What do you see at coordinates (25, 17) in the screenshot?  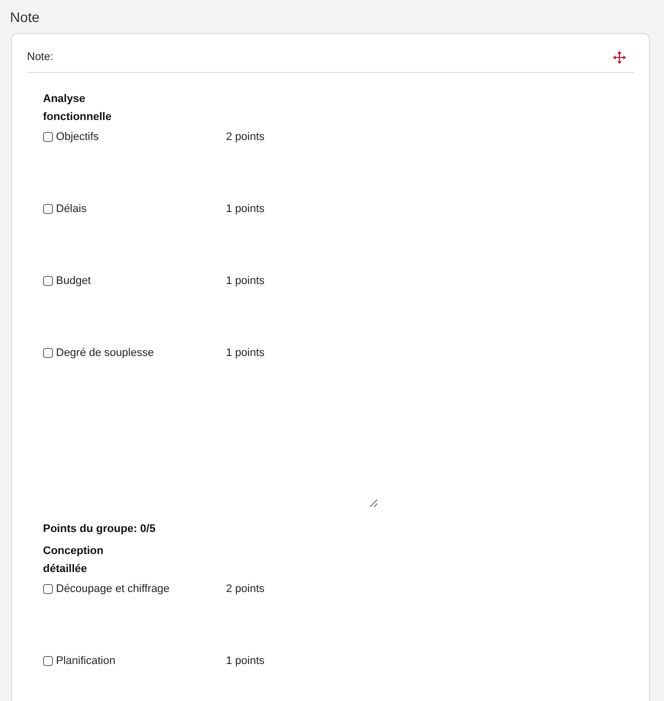 I see `page-title: Note` at bounding box center [25, 17].